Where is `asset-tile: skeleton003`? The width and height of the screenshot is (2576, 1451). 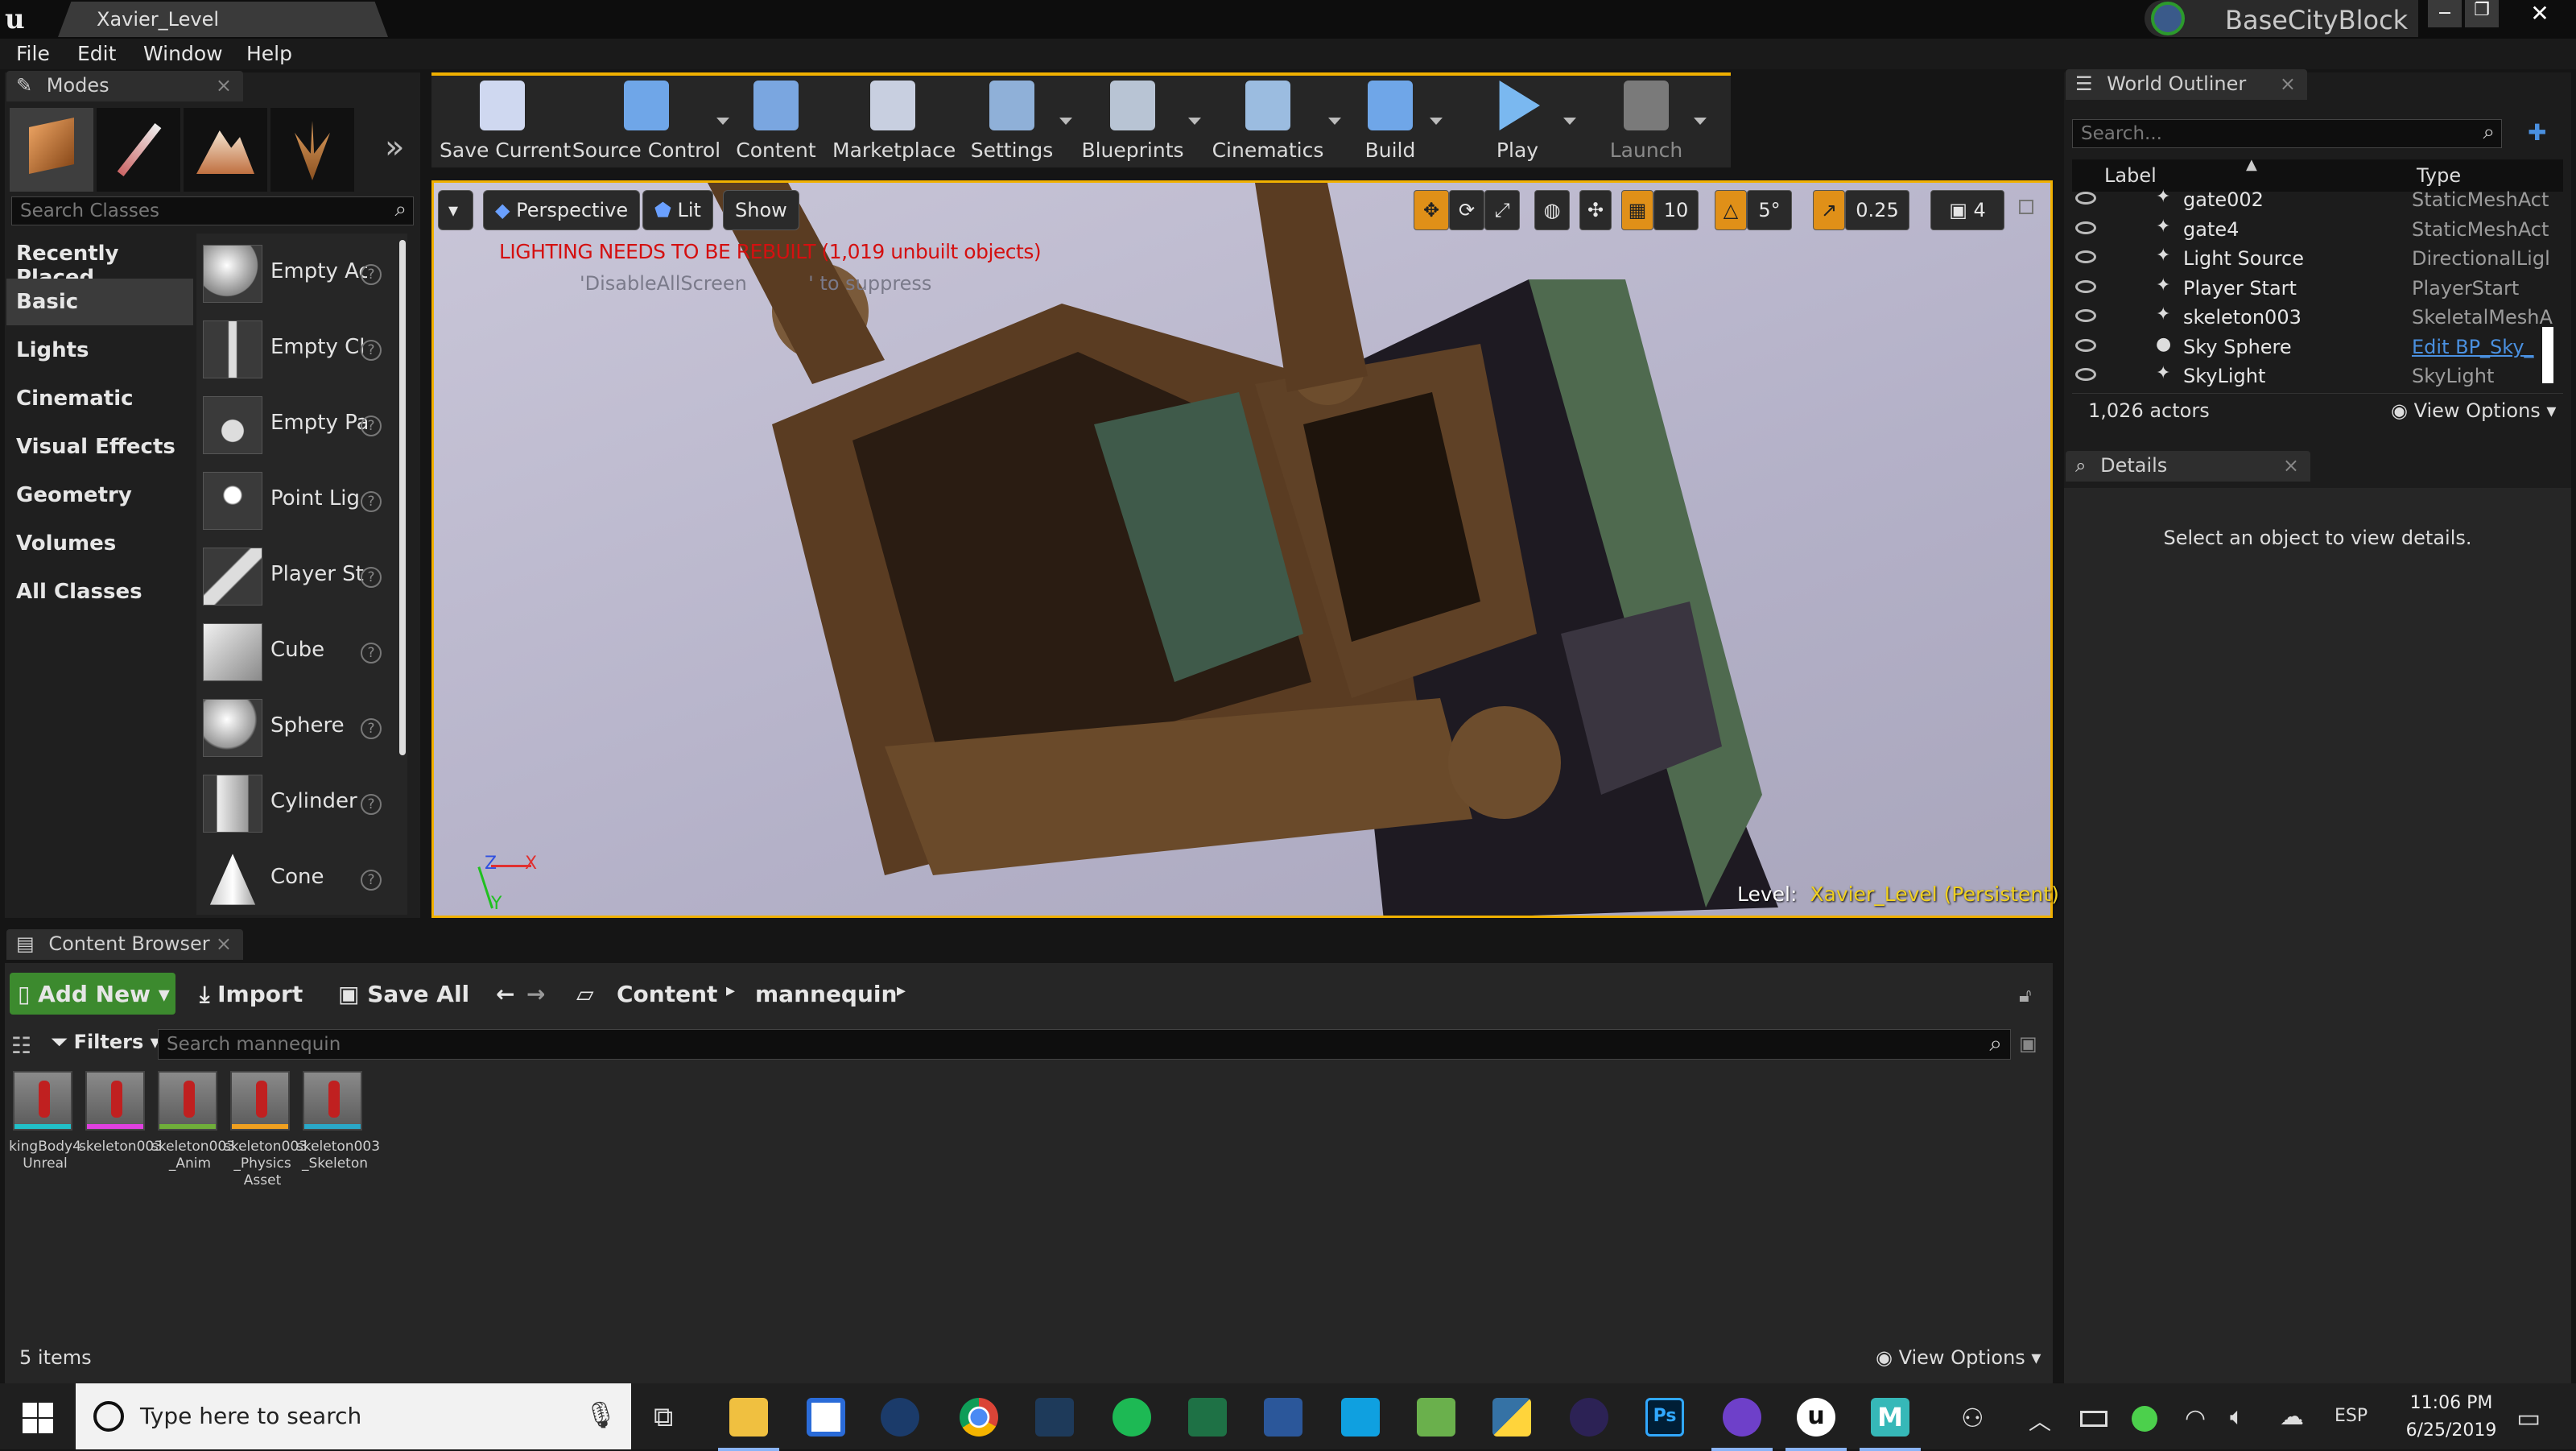
asset-tile: skeleton003 is located at coordinates (121, 1113).